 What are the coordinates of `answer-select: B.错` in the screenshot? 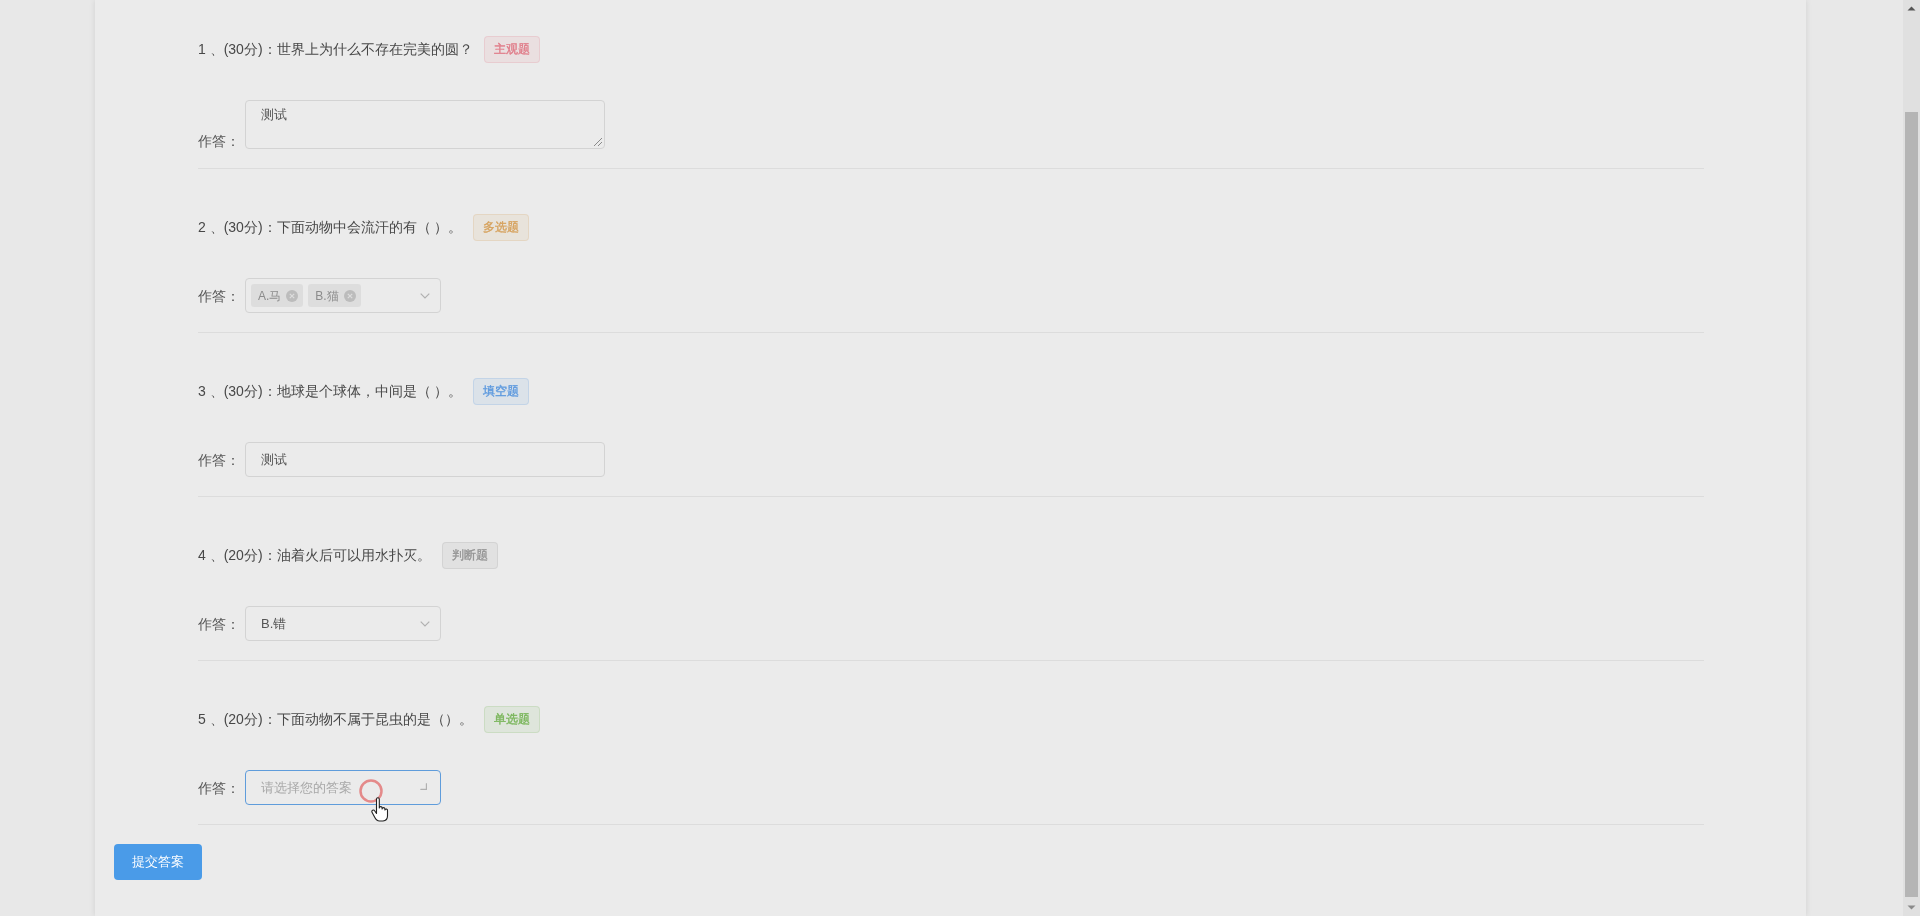 It's located at (343, 623).